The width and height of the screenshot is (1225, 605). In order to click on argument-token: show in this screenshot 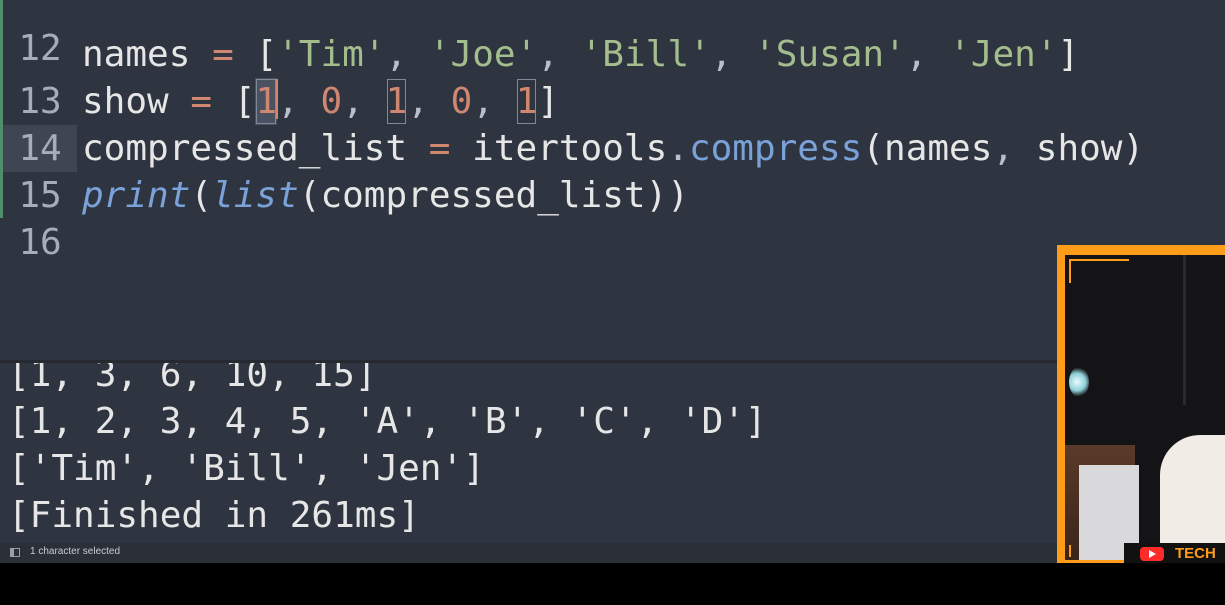, I will do `click(1079, 148)`.